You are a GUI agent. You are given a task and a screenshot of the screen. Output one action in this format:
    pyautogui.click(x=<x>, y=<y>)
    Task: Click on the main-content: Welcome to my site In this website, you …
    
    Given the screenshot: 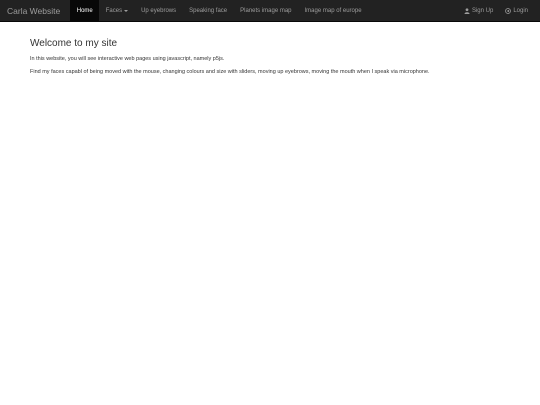 What is the action you would take?
    pyautogui.click(x=275, y=60)
    